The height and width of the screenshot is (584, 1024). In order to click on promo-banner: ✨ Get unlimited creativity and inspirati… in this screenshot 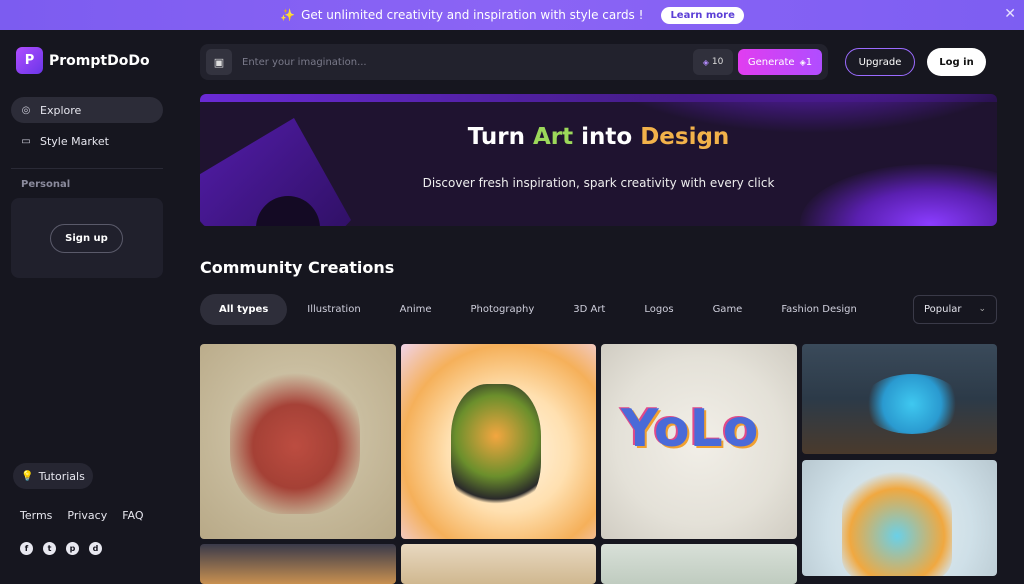, I will do `click(512, 15)`.